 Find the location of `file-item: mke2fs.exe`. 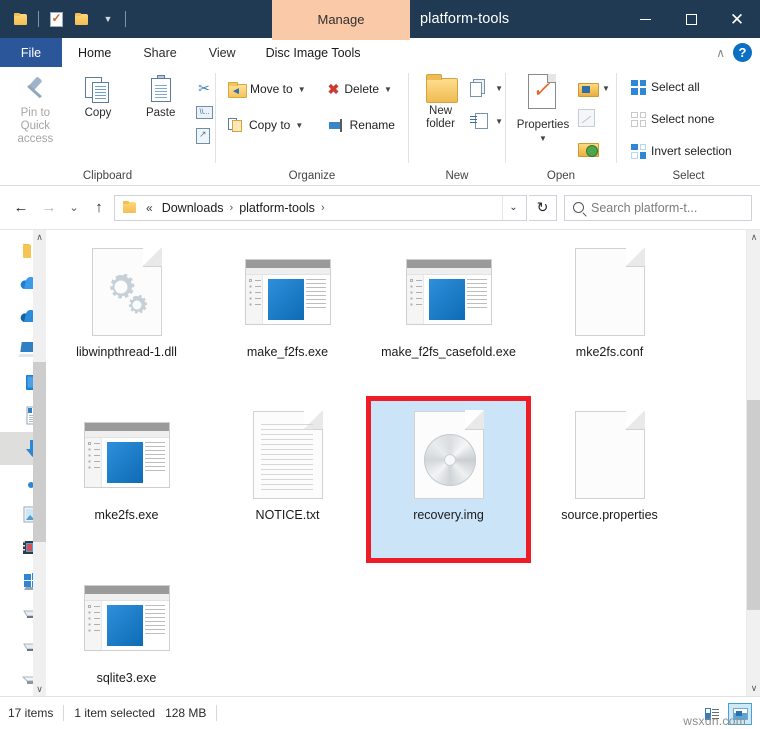

file-item: mke2fs.exe is located at coordinates (126, 480).